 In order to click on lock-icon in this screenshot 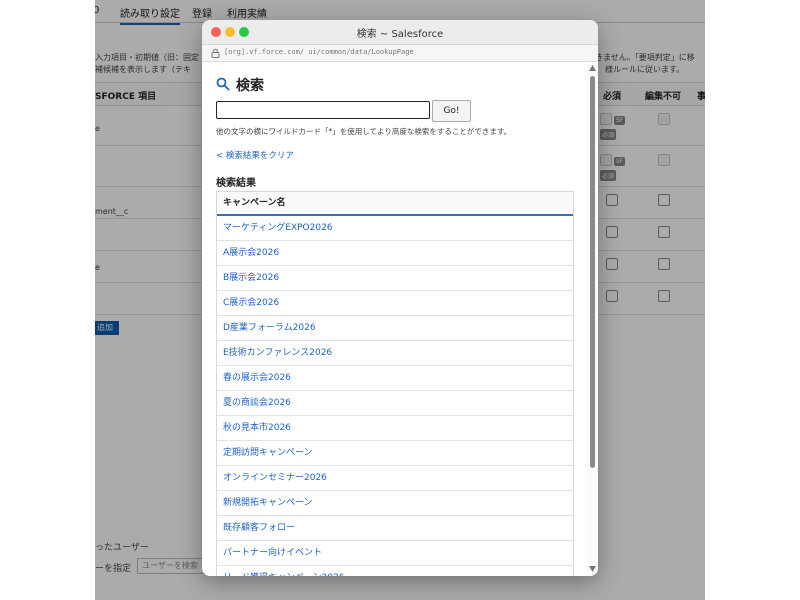, I will do `click(215, 53)`.